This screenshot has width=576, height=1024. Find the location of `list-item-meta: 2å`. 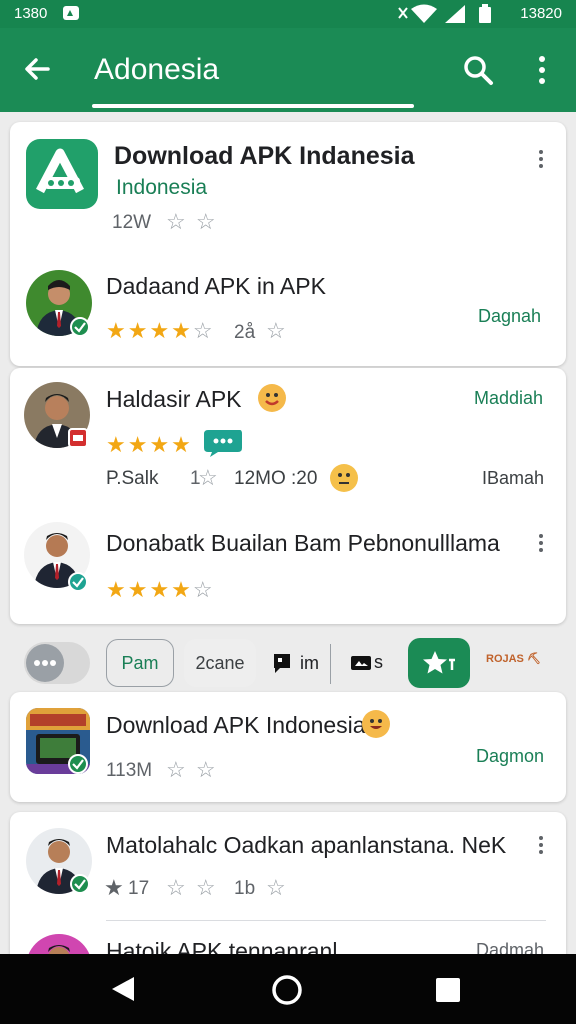

list-item-meta: 2å is located at coordinates (245, 332).